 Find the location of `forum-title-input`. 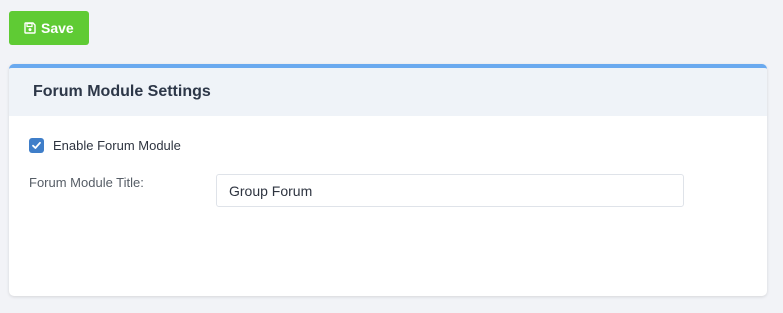

forum-title-input is located at coordinates (450, 190).